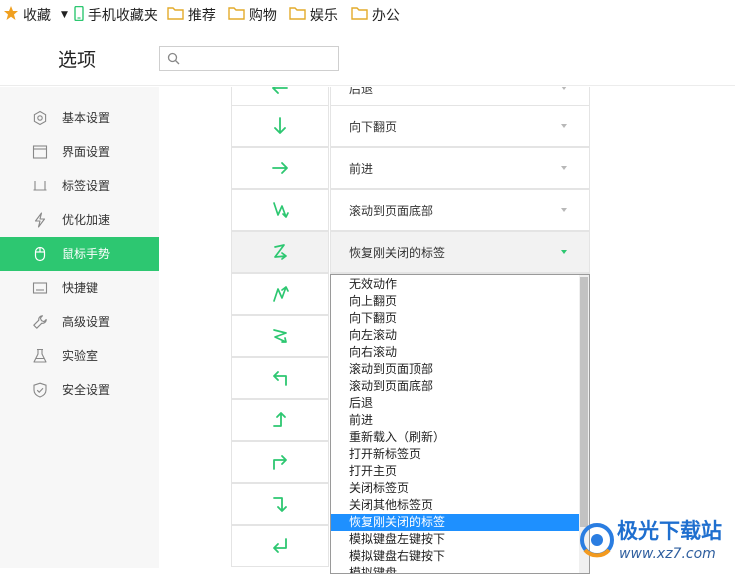  I want to click on up-left-icon, so click(280, 378).